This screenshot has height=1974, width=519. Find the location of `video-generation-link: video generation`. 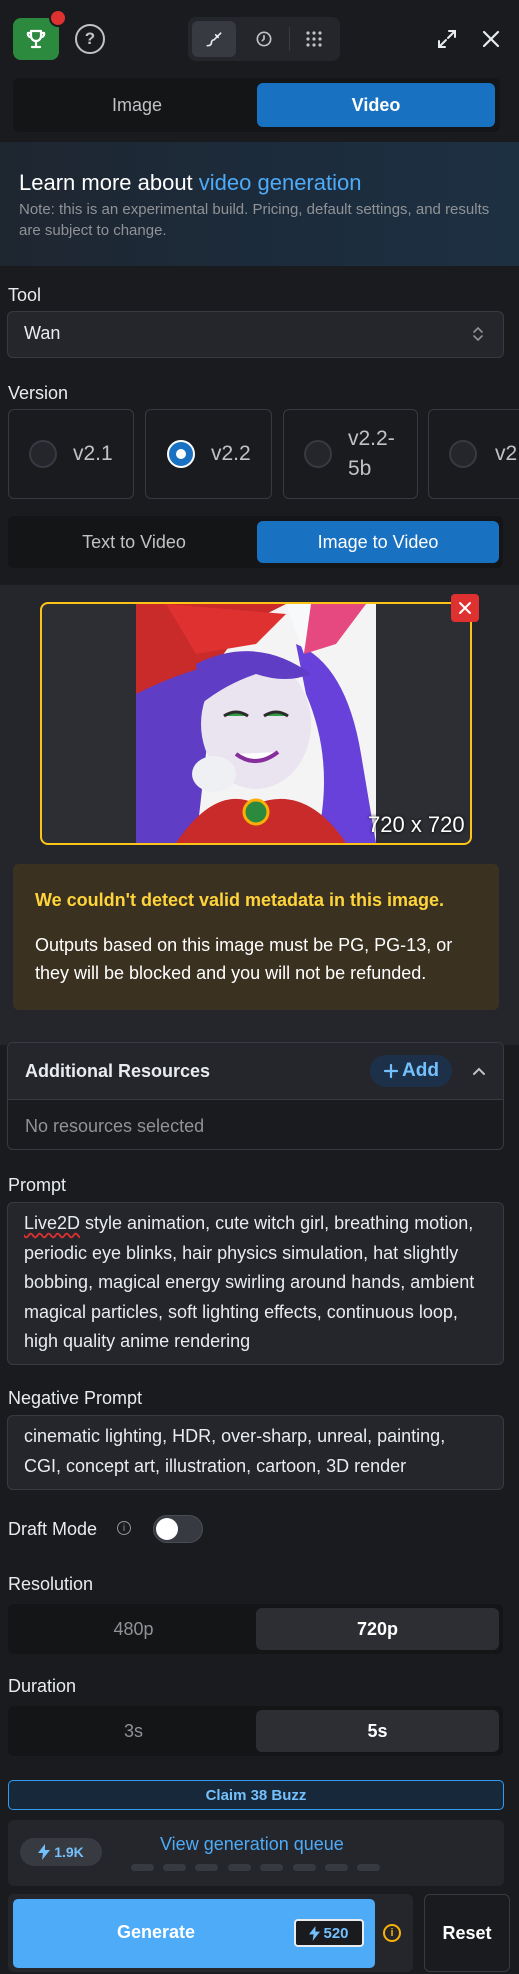

video-generation-link: video generation is located at coordinates (280, 182).